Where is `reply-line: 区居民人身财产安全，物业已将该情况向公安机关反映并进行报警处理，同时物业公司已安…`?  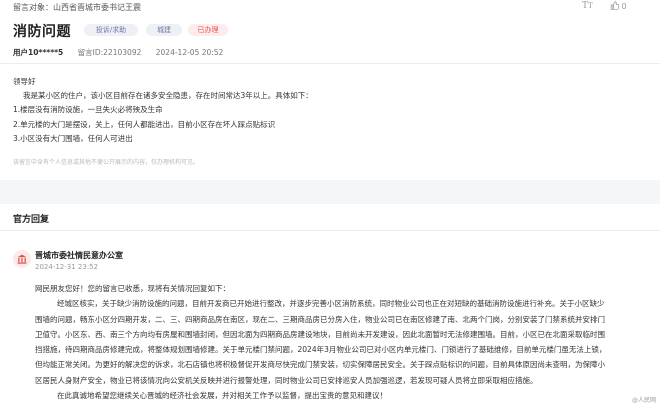 reply-line: 区居民人身财产安全，物业已将该情况向公安机关反映并进行报警处理，同时物业公司已安… is located at coordinates (286, 380).